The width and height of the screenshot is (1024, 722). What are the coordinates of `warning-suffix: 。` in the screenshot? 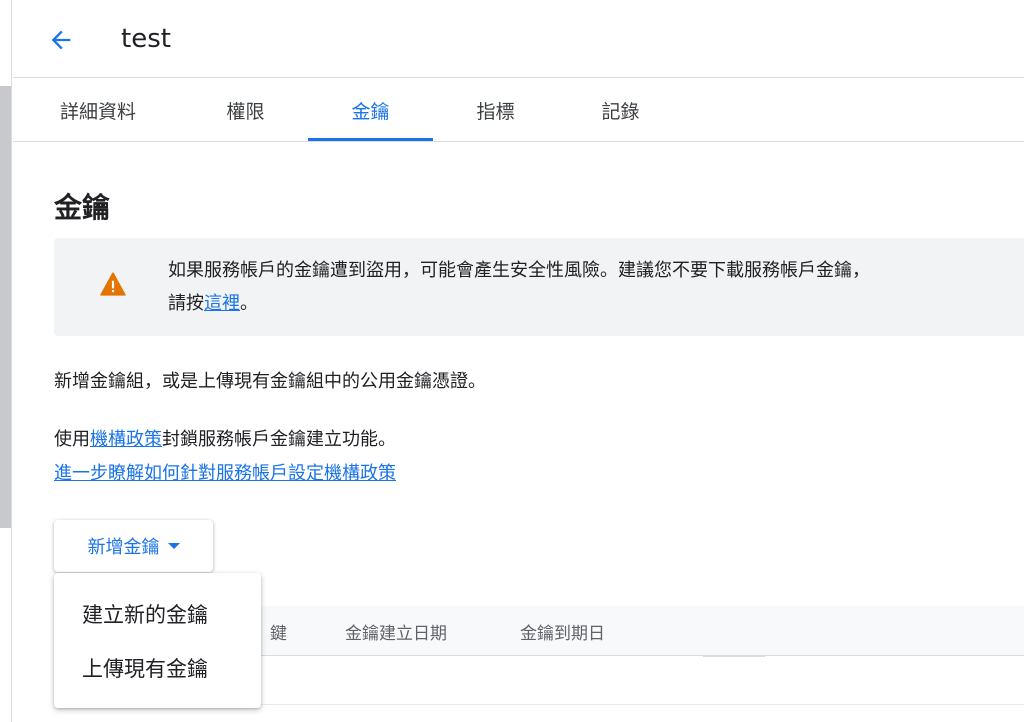 It's located at (249, 303).